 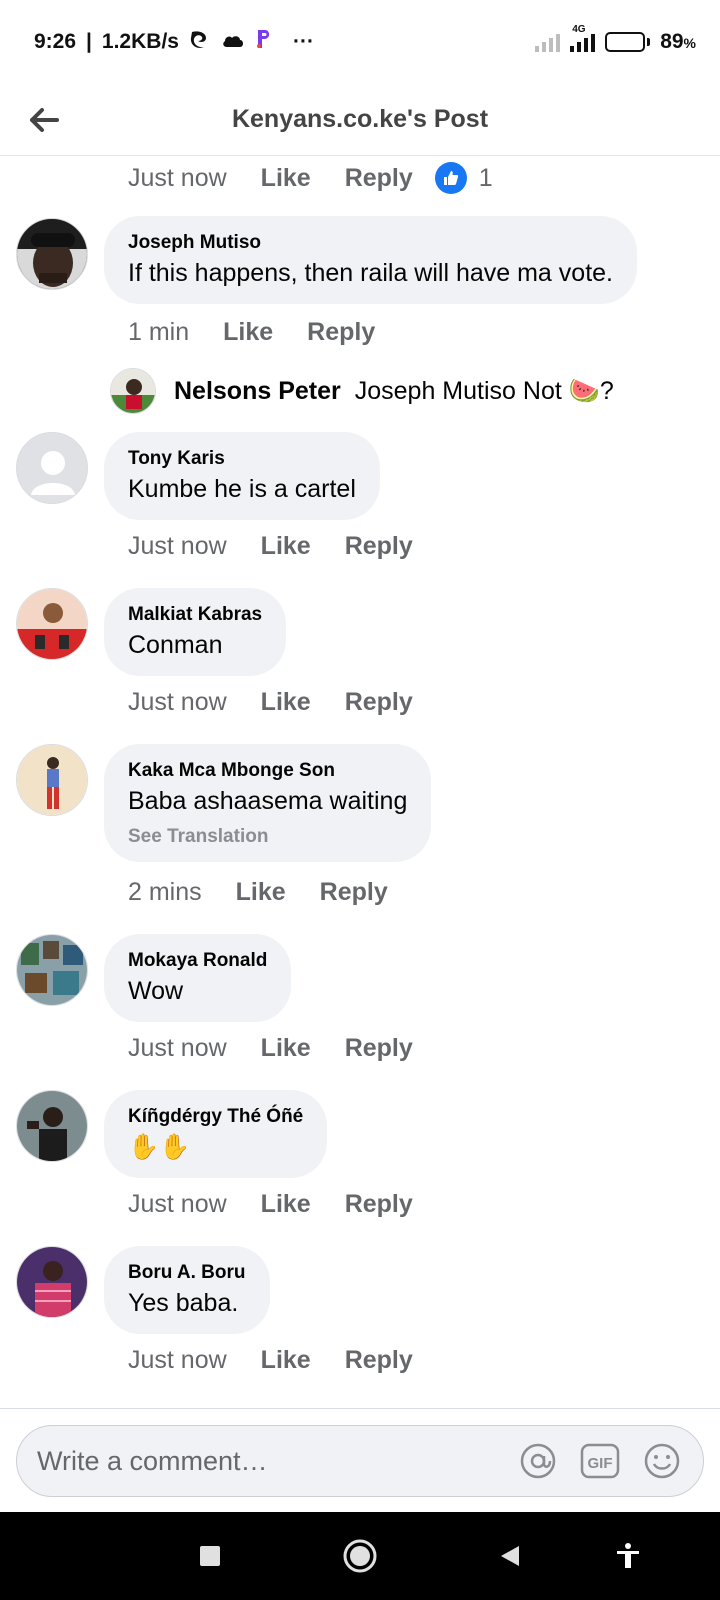 What do you see at coordinates (628, 1556) in the screenshot?
I see `accessibility-icon` at bounding box center [628, 1556].